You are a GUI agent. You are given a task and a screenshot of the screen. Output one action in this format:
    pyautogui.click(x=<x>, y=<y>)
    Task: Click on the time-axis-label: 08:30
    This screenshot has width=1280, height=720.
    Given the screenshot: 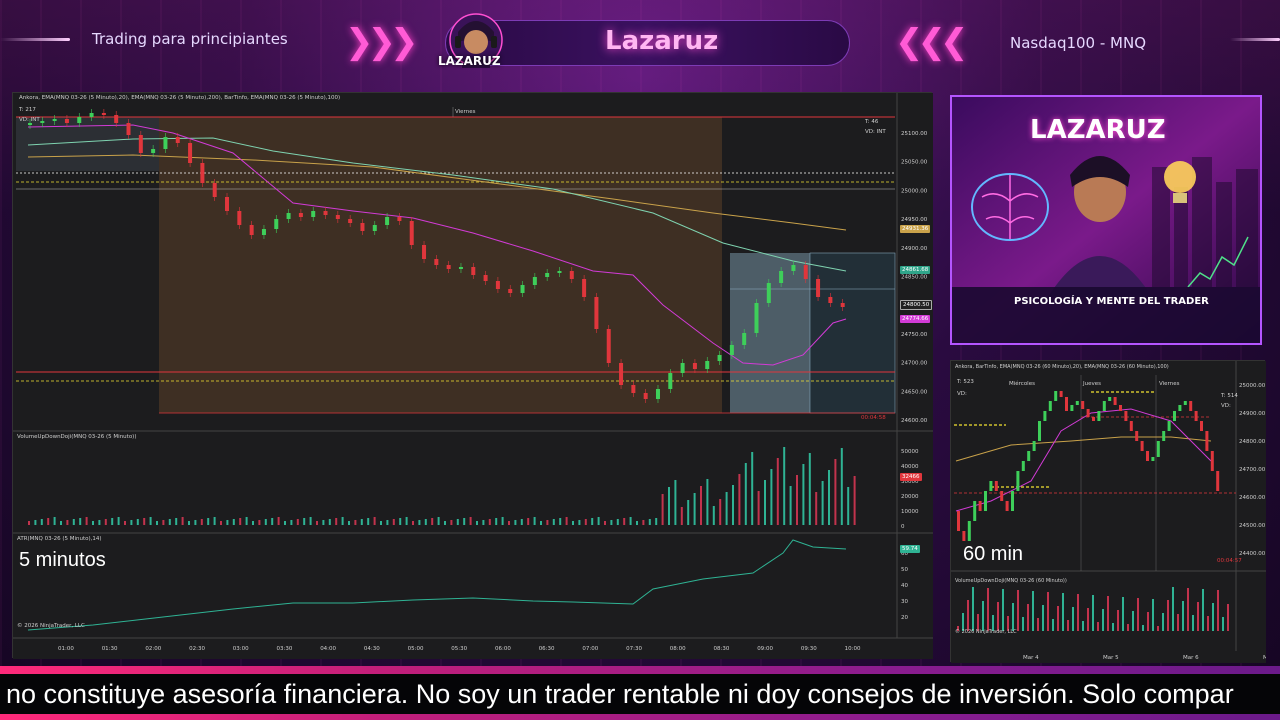 What is the action you would take?
    pyautogui.click(x=722, y=649)
    